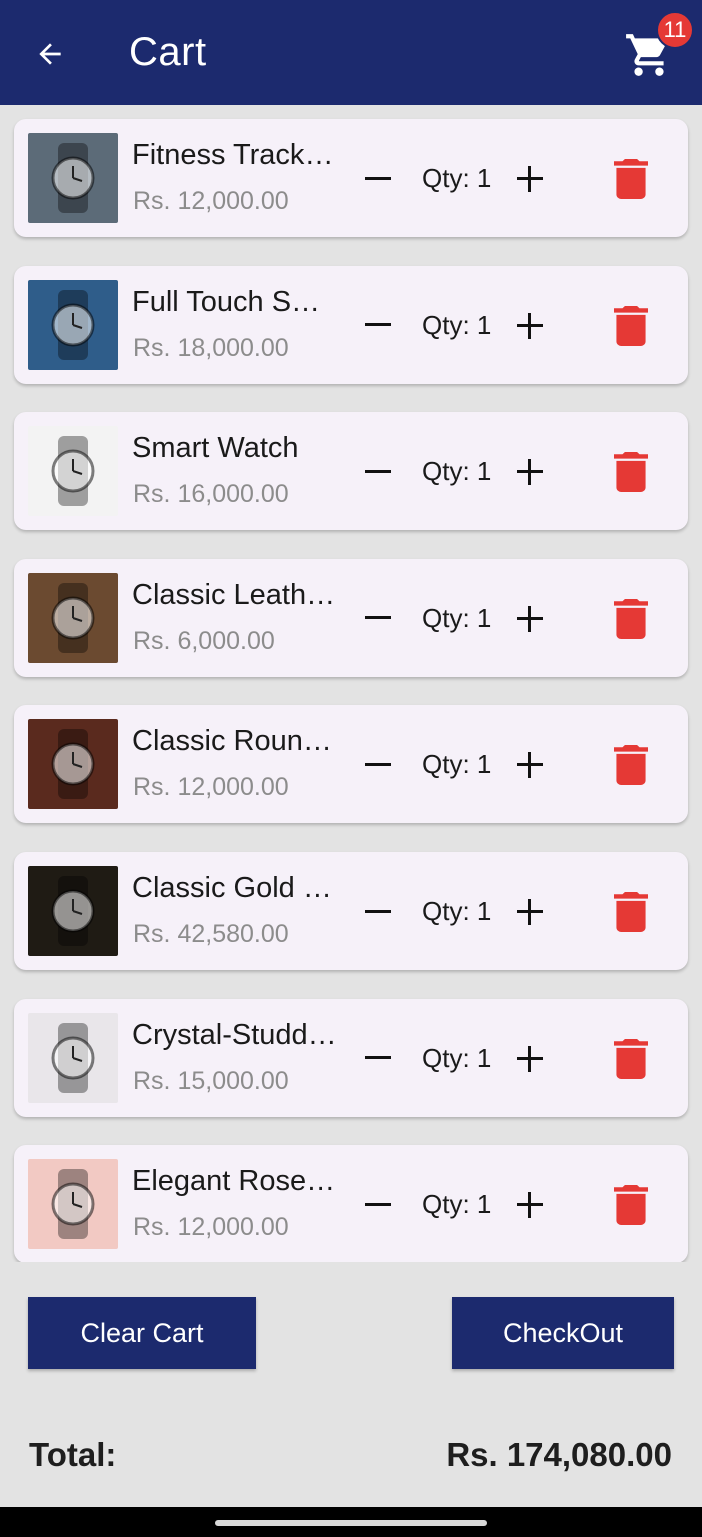 Image resolution: width=702 pixels, height=1537 pixels. What do you see at coordinates (237, 594) in the screenshot?
I see `product-name: Classic Leather Watch` at bounding box center [237, 594].